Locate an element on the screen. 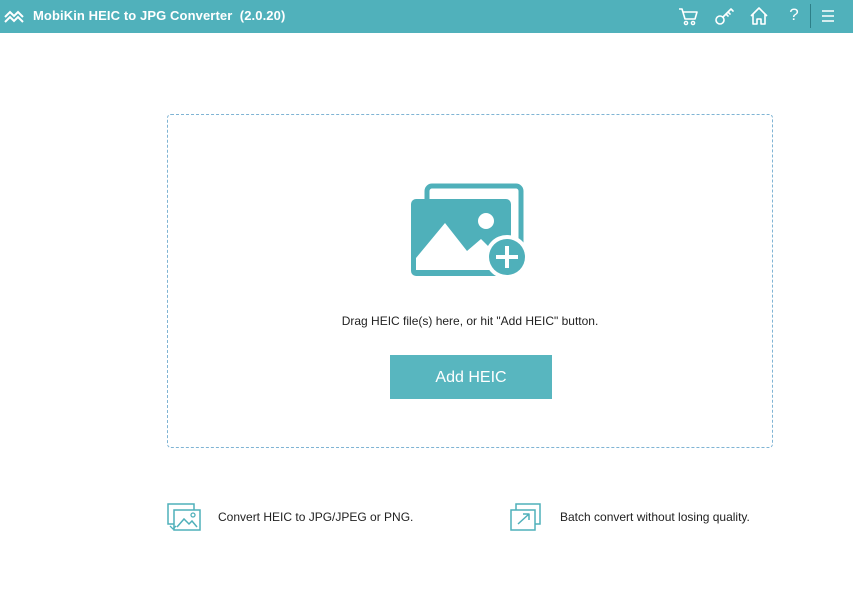 The width and height of the screenshot is (853, 609). feature-convert-text: Convert HEIC to JPG/JPEG or PNG. is located at coordinates (316, 517).